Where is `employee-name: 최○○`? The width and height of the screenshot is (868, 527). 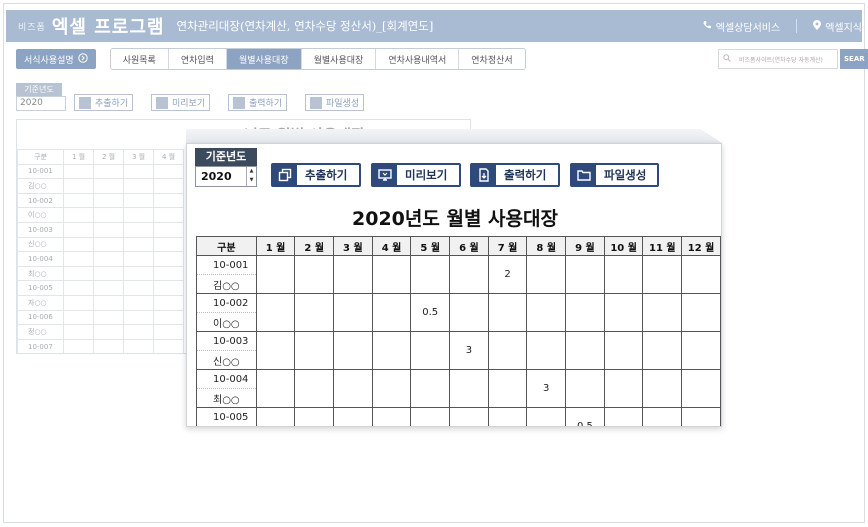
employee-name: 최○○ is located at coordinates (226, 398).